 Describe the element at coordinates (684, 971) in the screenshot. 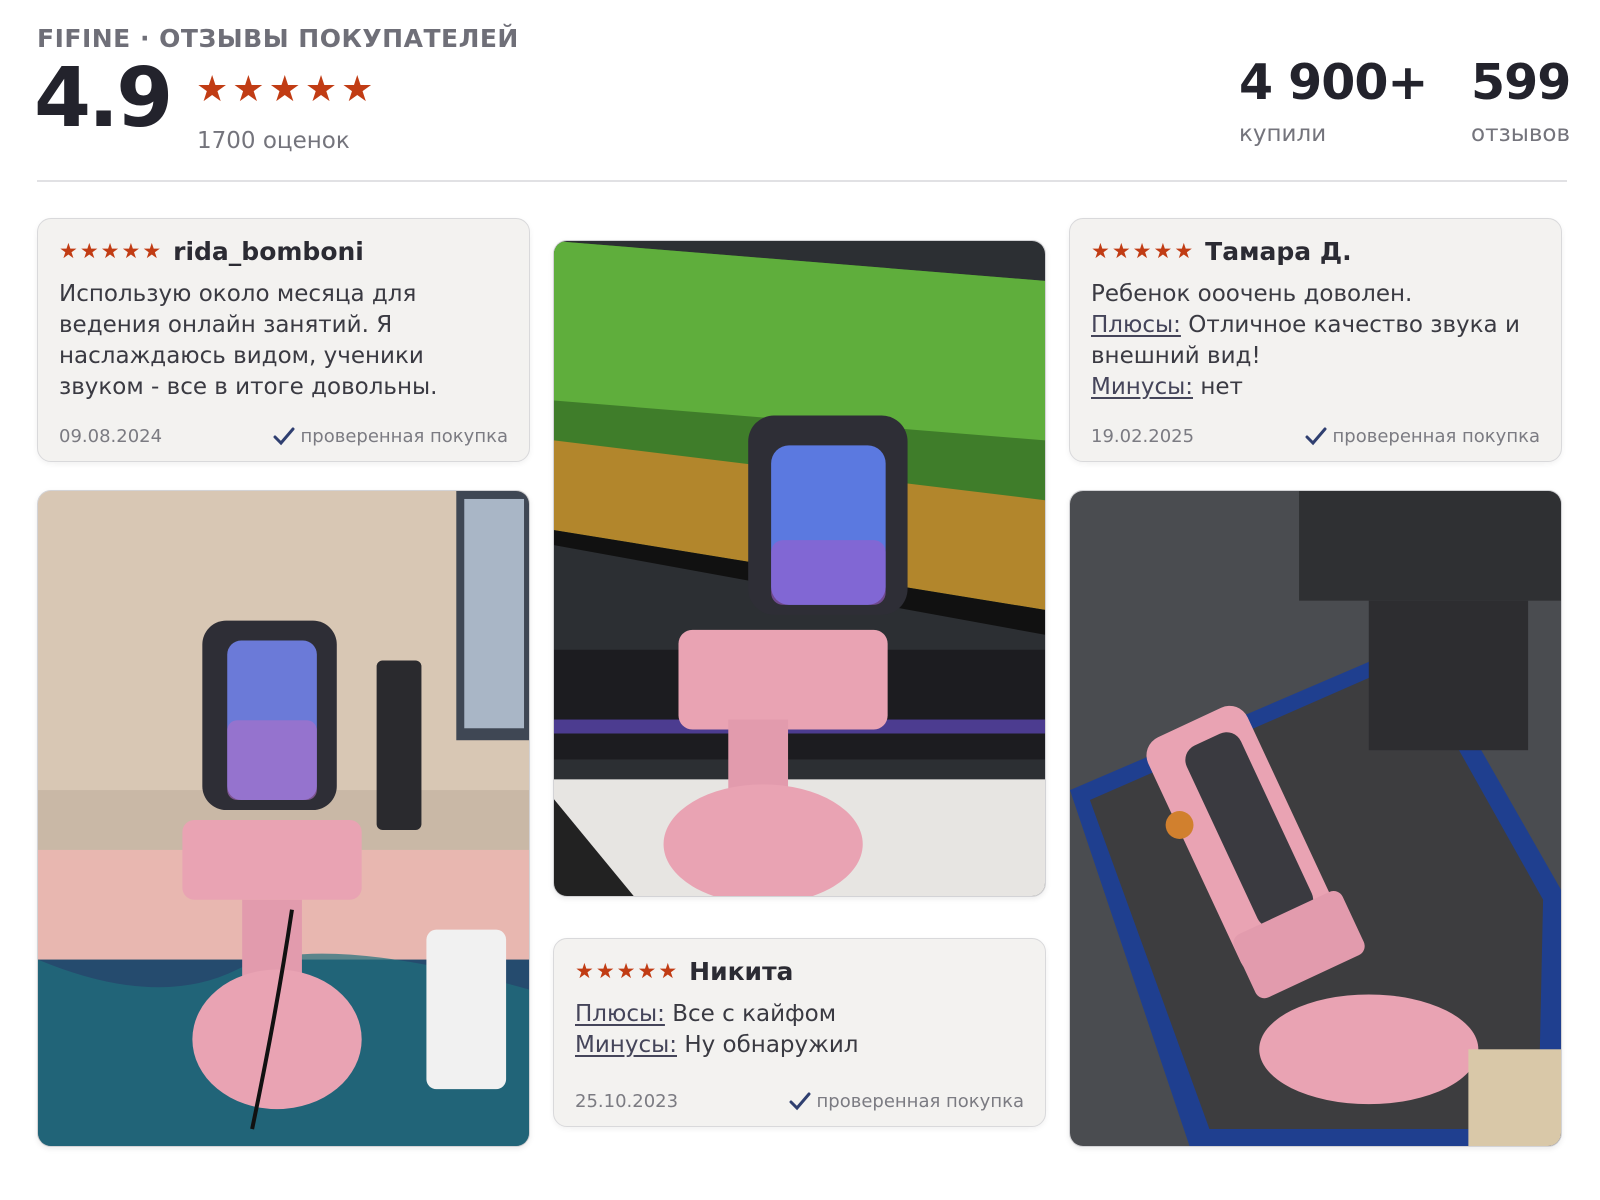

I see `review-stars: ★ ★ ★ ★ ★ Никита` at that location.